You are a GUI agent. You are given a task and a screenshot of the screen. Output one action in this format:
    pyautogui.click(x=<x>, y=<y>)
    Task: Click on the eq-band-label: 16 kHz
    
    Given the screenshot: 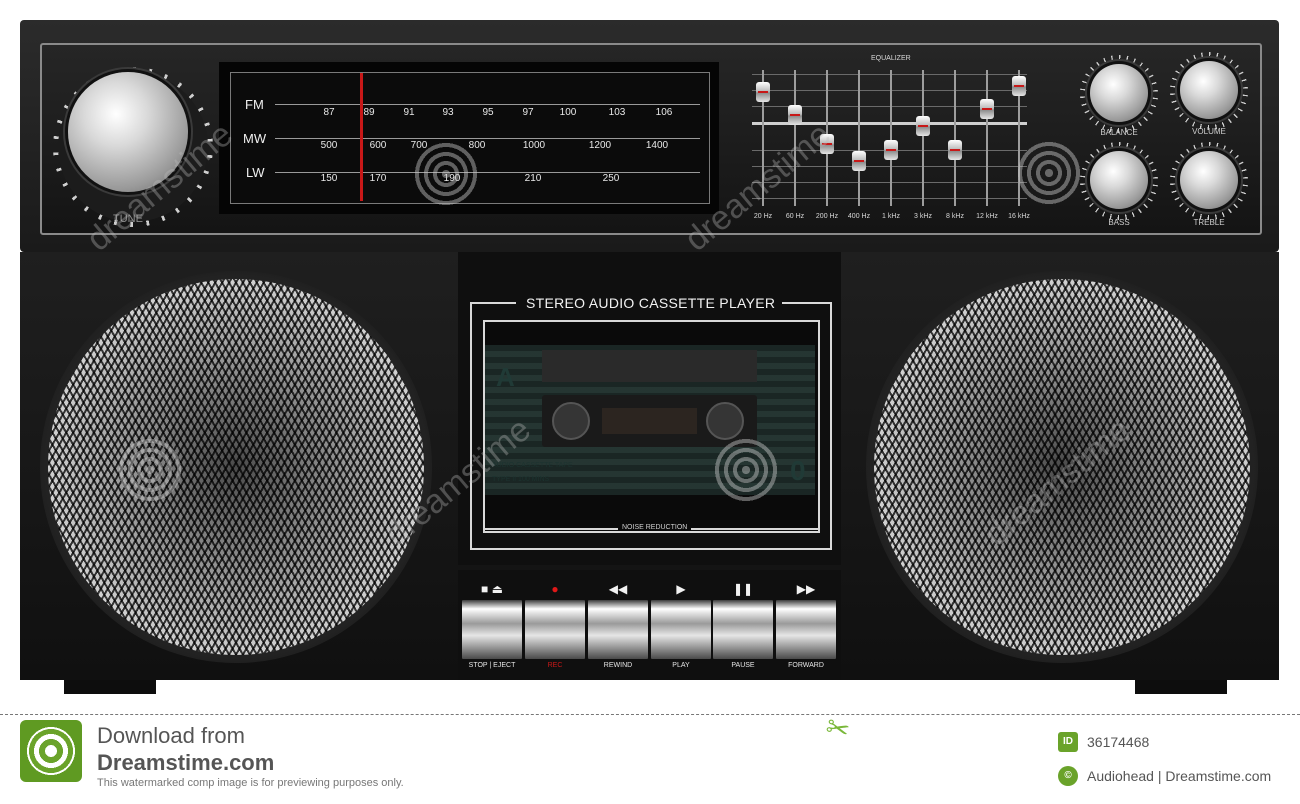 What is the action you would take?
    pyautogui.click(x=1019, y=216)
    